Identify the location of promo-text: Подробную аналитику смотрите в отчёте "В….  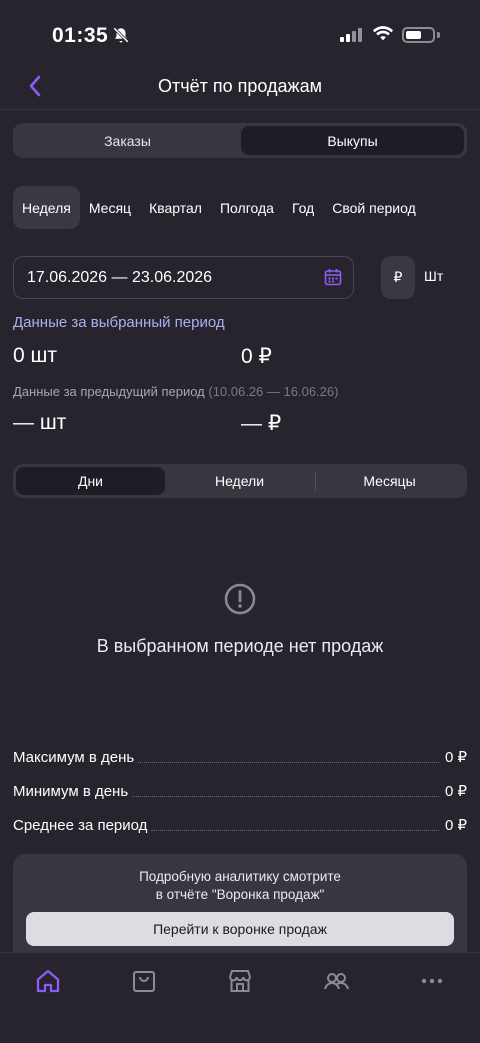
(240, 886).